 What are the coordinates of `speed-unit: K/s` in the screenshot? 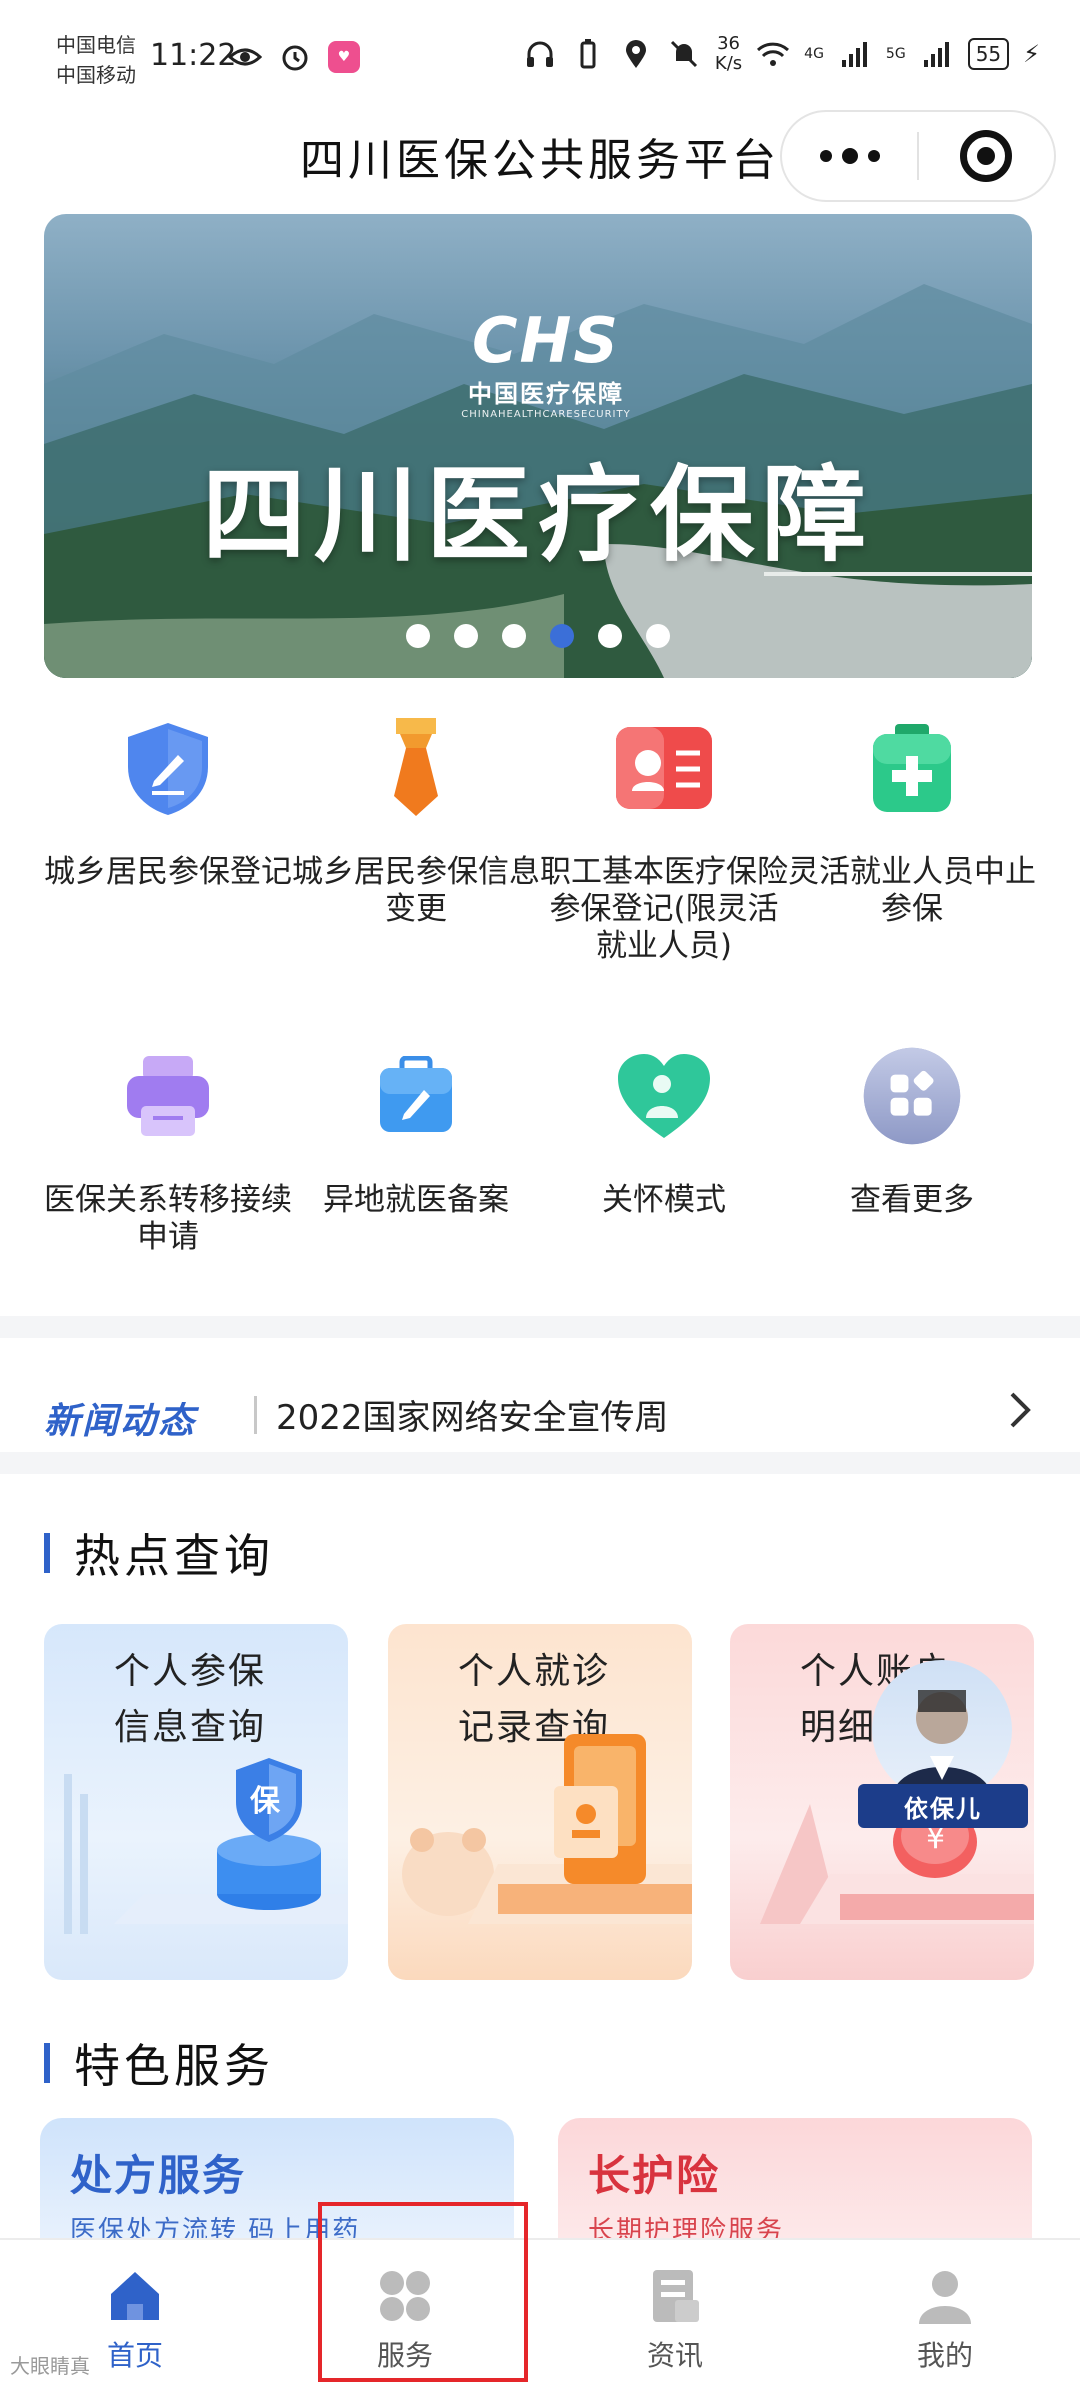 It's located at (728, 63).